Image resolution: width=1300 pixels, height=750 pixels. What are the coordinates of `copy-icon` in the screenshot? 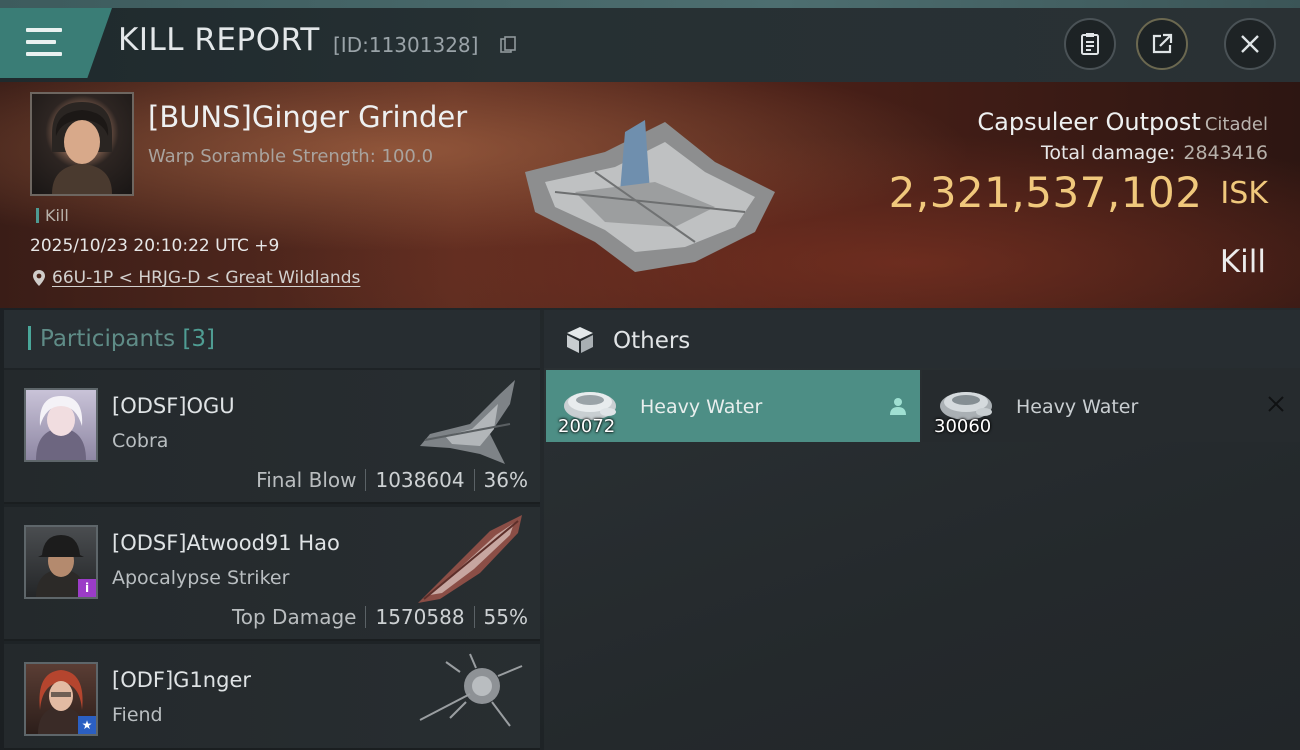 It's located at (508, 45).